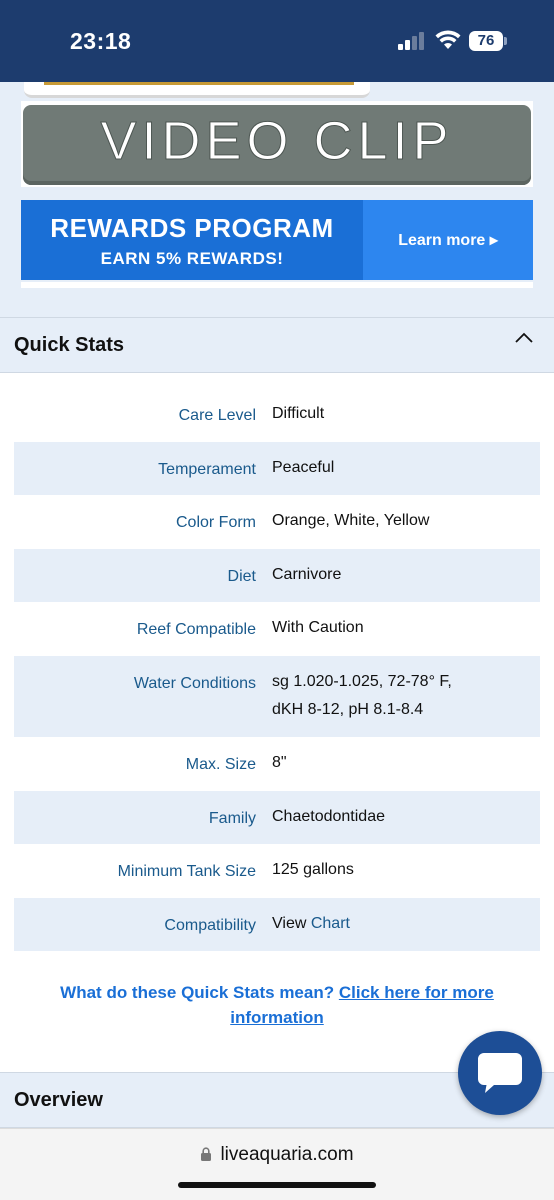 The image size is (554, 1200). I want to click on learn-more-button: Learn more ▸, so click(448, 240).